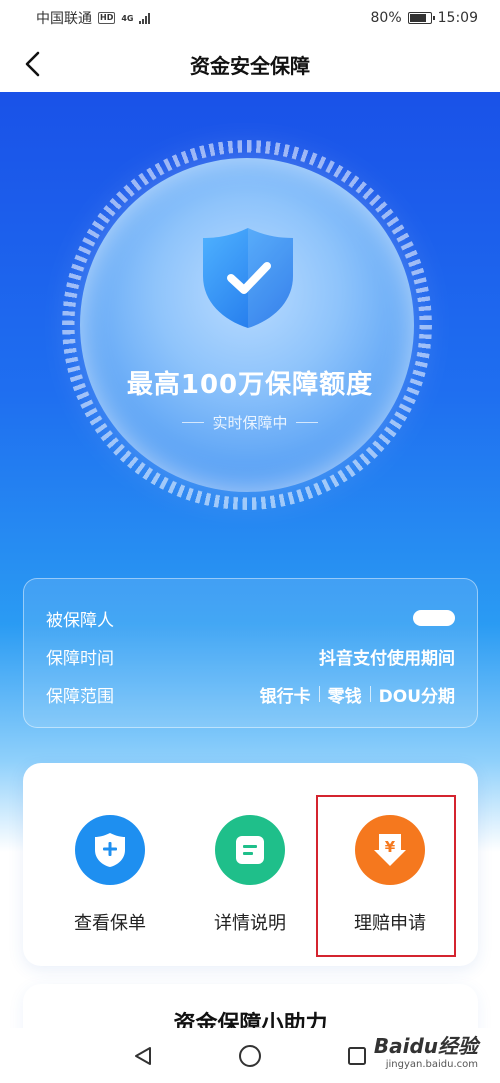 The image size is (500, 1083). I want to click on baidu-watermark: Baidu经验 jingyan.baidu.com, so click(426, 1050).